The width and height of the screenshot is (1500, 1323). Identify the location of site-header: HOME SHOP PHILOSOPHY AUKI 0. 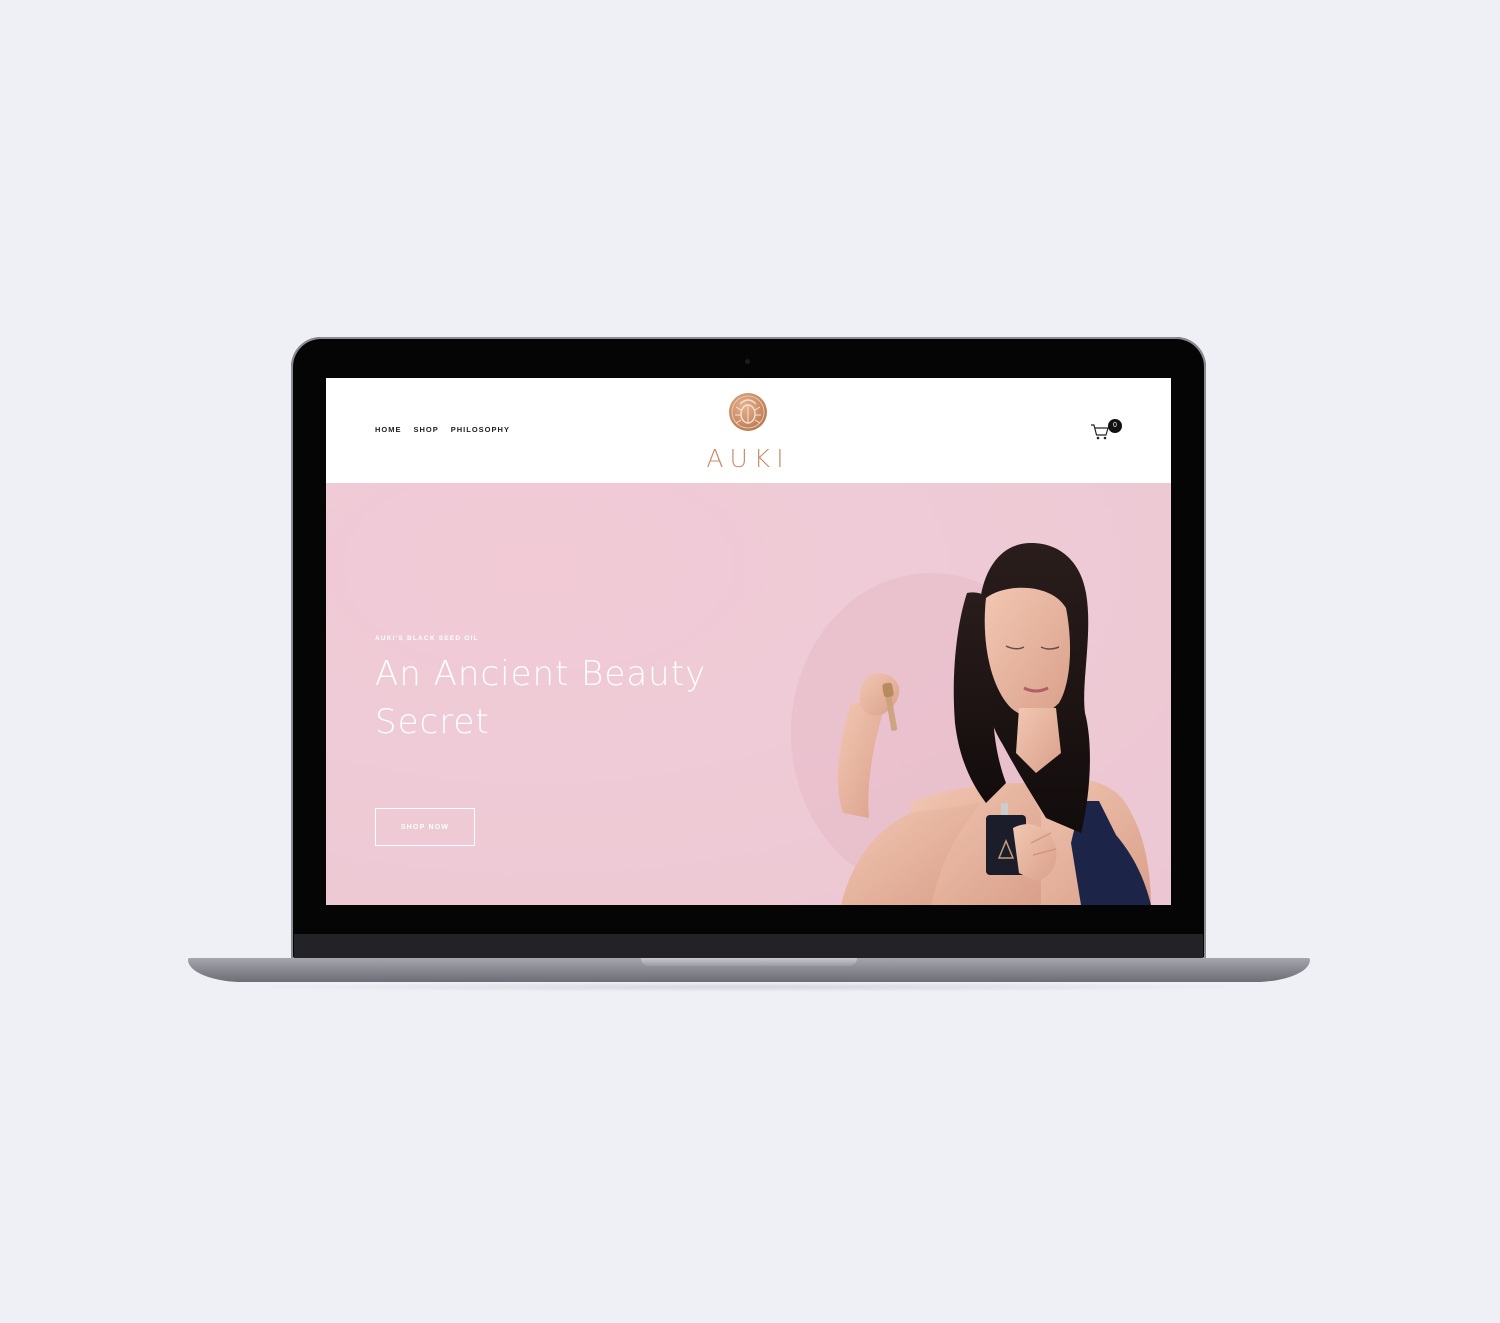
(748, 430).